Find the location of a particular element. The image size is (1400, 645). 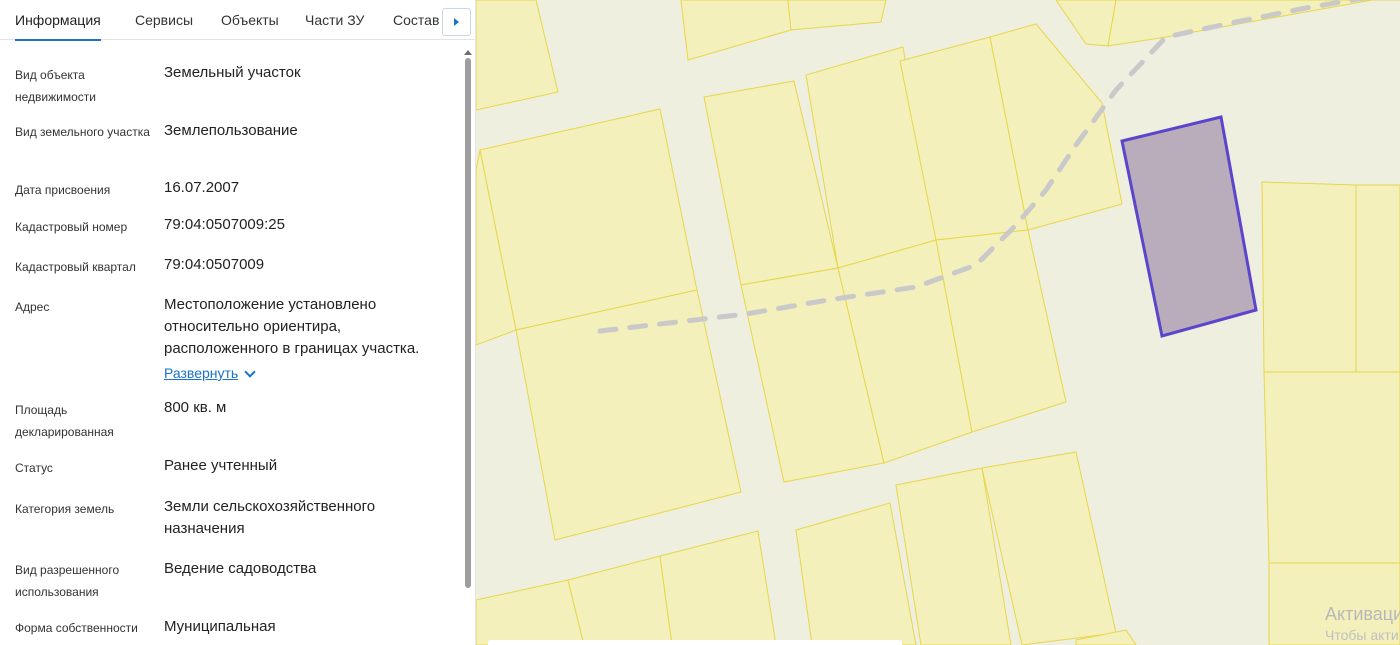

chevron-down-icon is located at coordinates (250, 372).